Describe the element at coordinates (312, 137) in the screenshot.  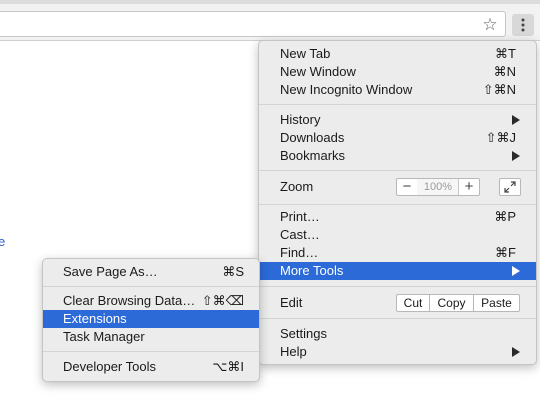
I see `menu-item-label: Downloads` at that location.